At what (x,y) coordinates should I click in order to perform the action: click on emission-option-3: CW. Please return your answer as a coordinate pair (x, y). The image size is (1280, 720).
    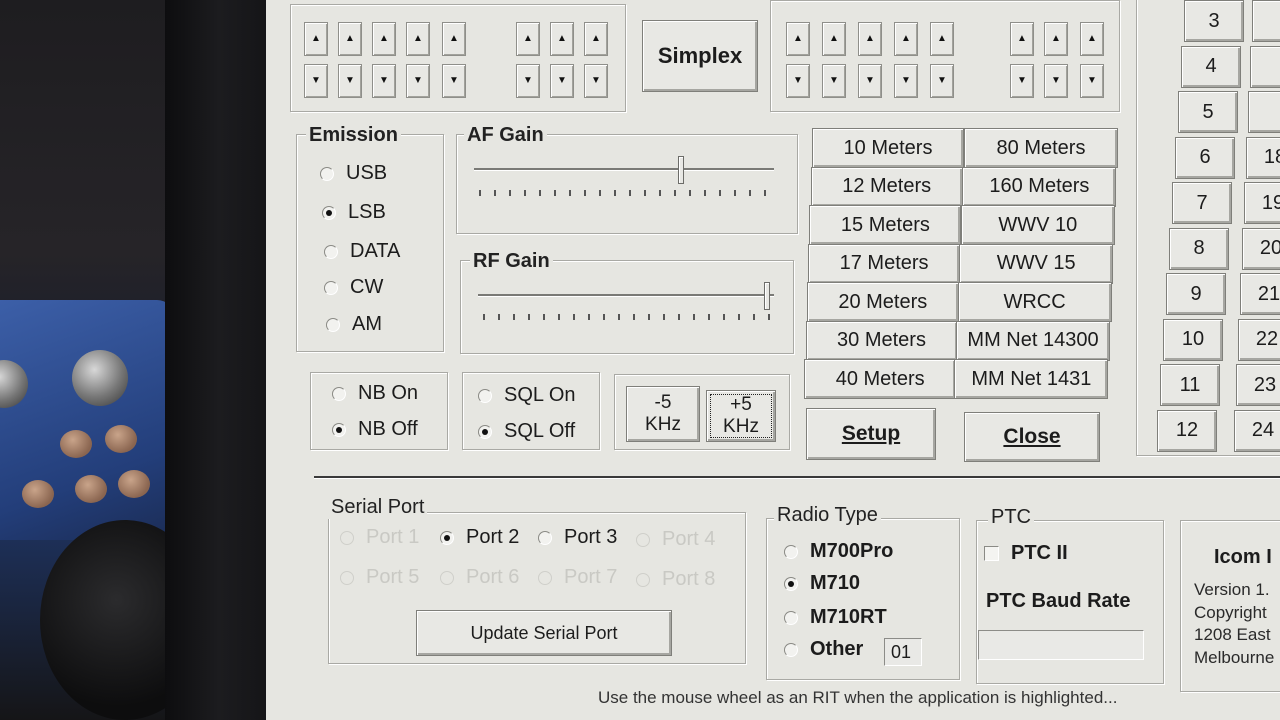
    Looking at the image, I should click on (353, 287).